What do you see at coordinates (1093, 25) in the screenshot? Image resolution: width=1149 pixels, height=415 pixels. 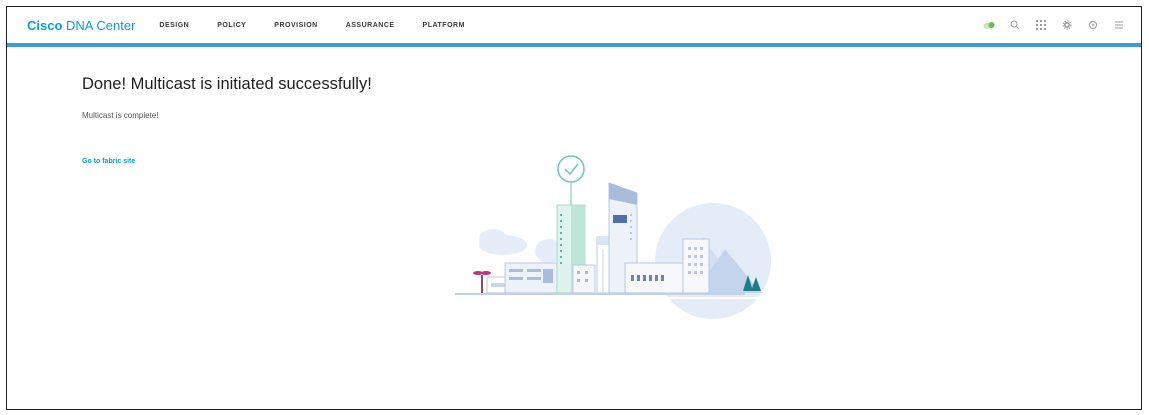 I see `system-health-icon` at bounding box center [1093, 25].